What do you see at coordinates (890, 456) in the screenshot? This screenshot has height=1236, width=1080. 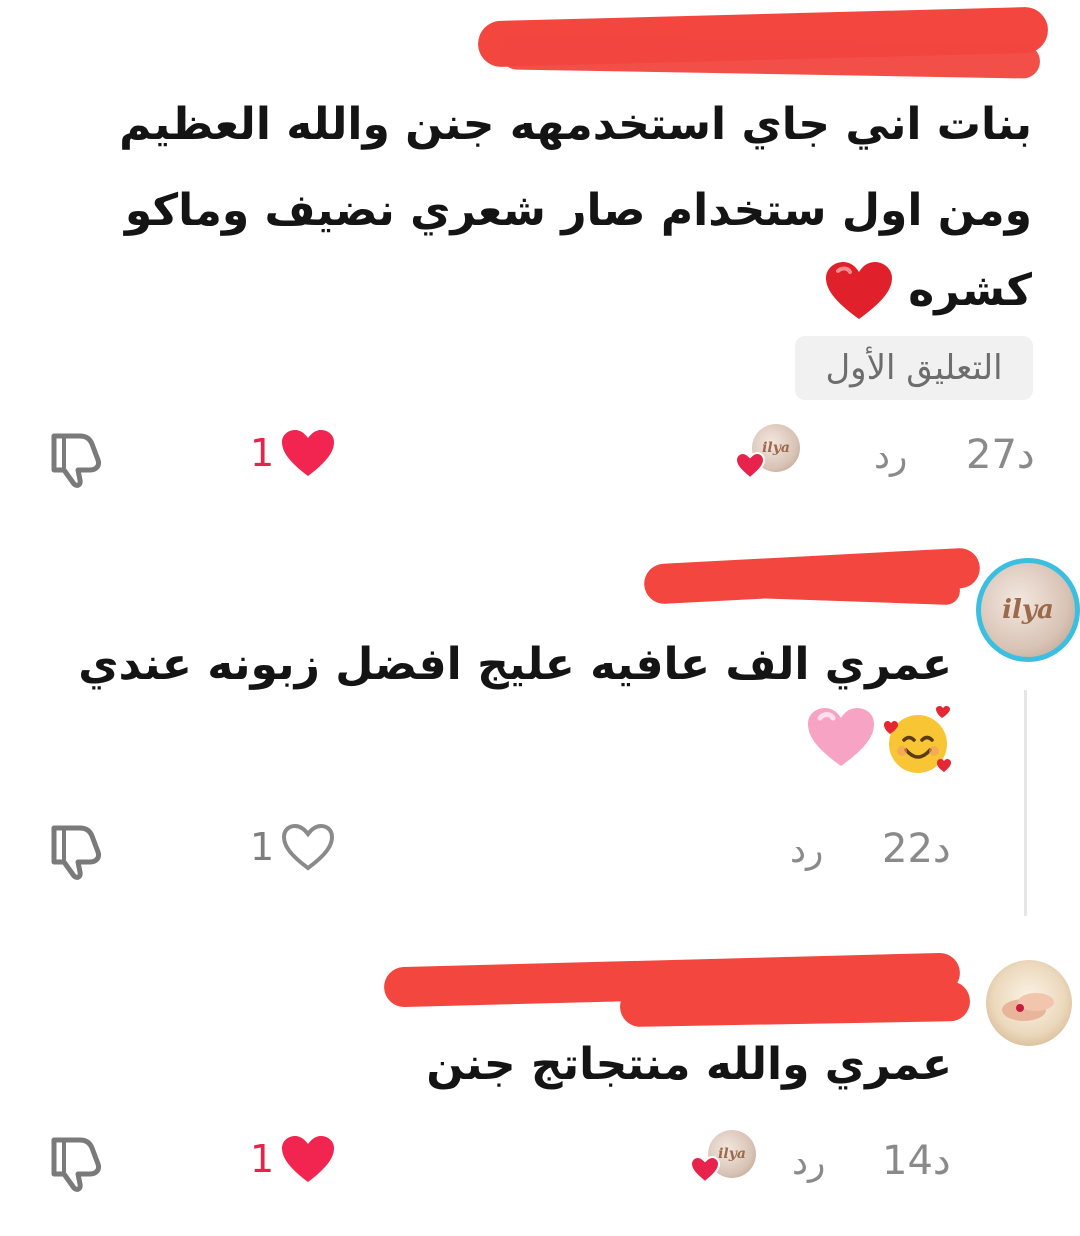 I see `comment-1-reply-button: رد` at bounding box center [890, 456].